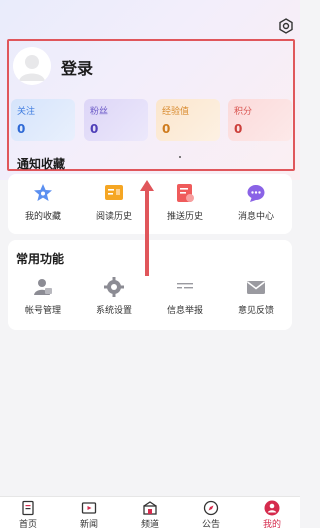 This screenshot has width=320, height=528. What do you see at coordinates (114, 202) in the screenshot?
I see `menu-reading-history: 阅读历史` at bounding box center [114, 202].